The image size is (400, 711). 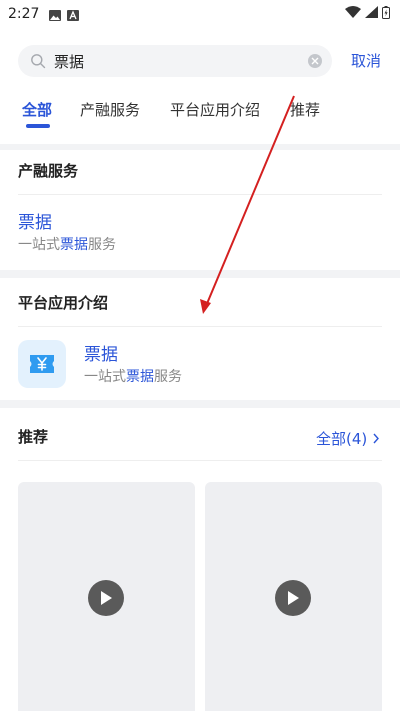 What do you see at coordinates (63, 303) in the screenshot?
I see `section-title: 平台应用介绍` at bounding box center [63, 303].